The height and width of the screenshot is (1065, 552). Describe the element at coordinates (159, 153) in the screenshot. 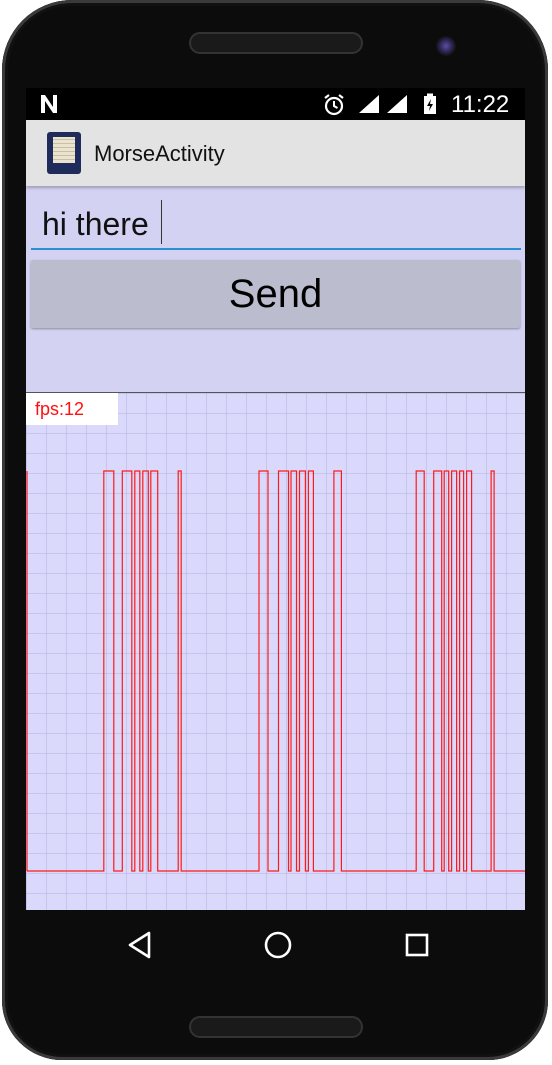

I see `app-title: MorseActivity` at that location.